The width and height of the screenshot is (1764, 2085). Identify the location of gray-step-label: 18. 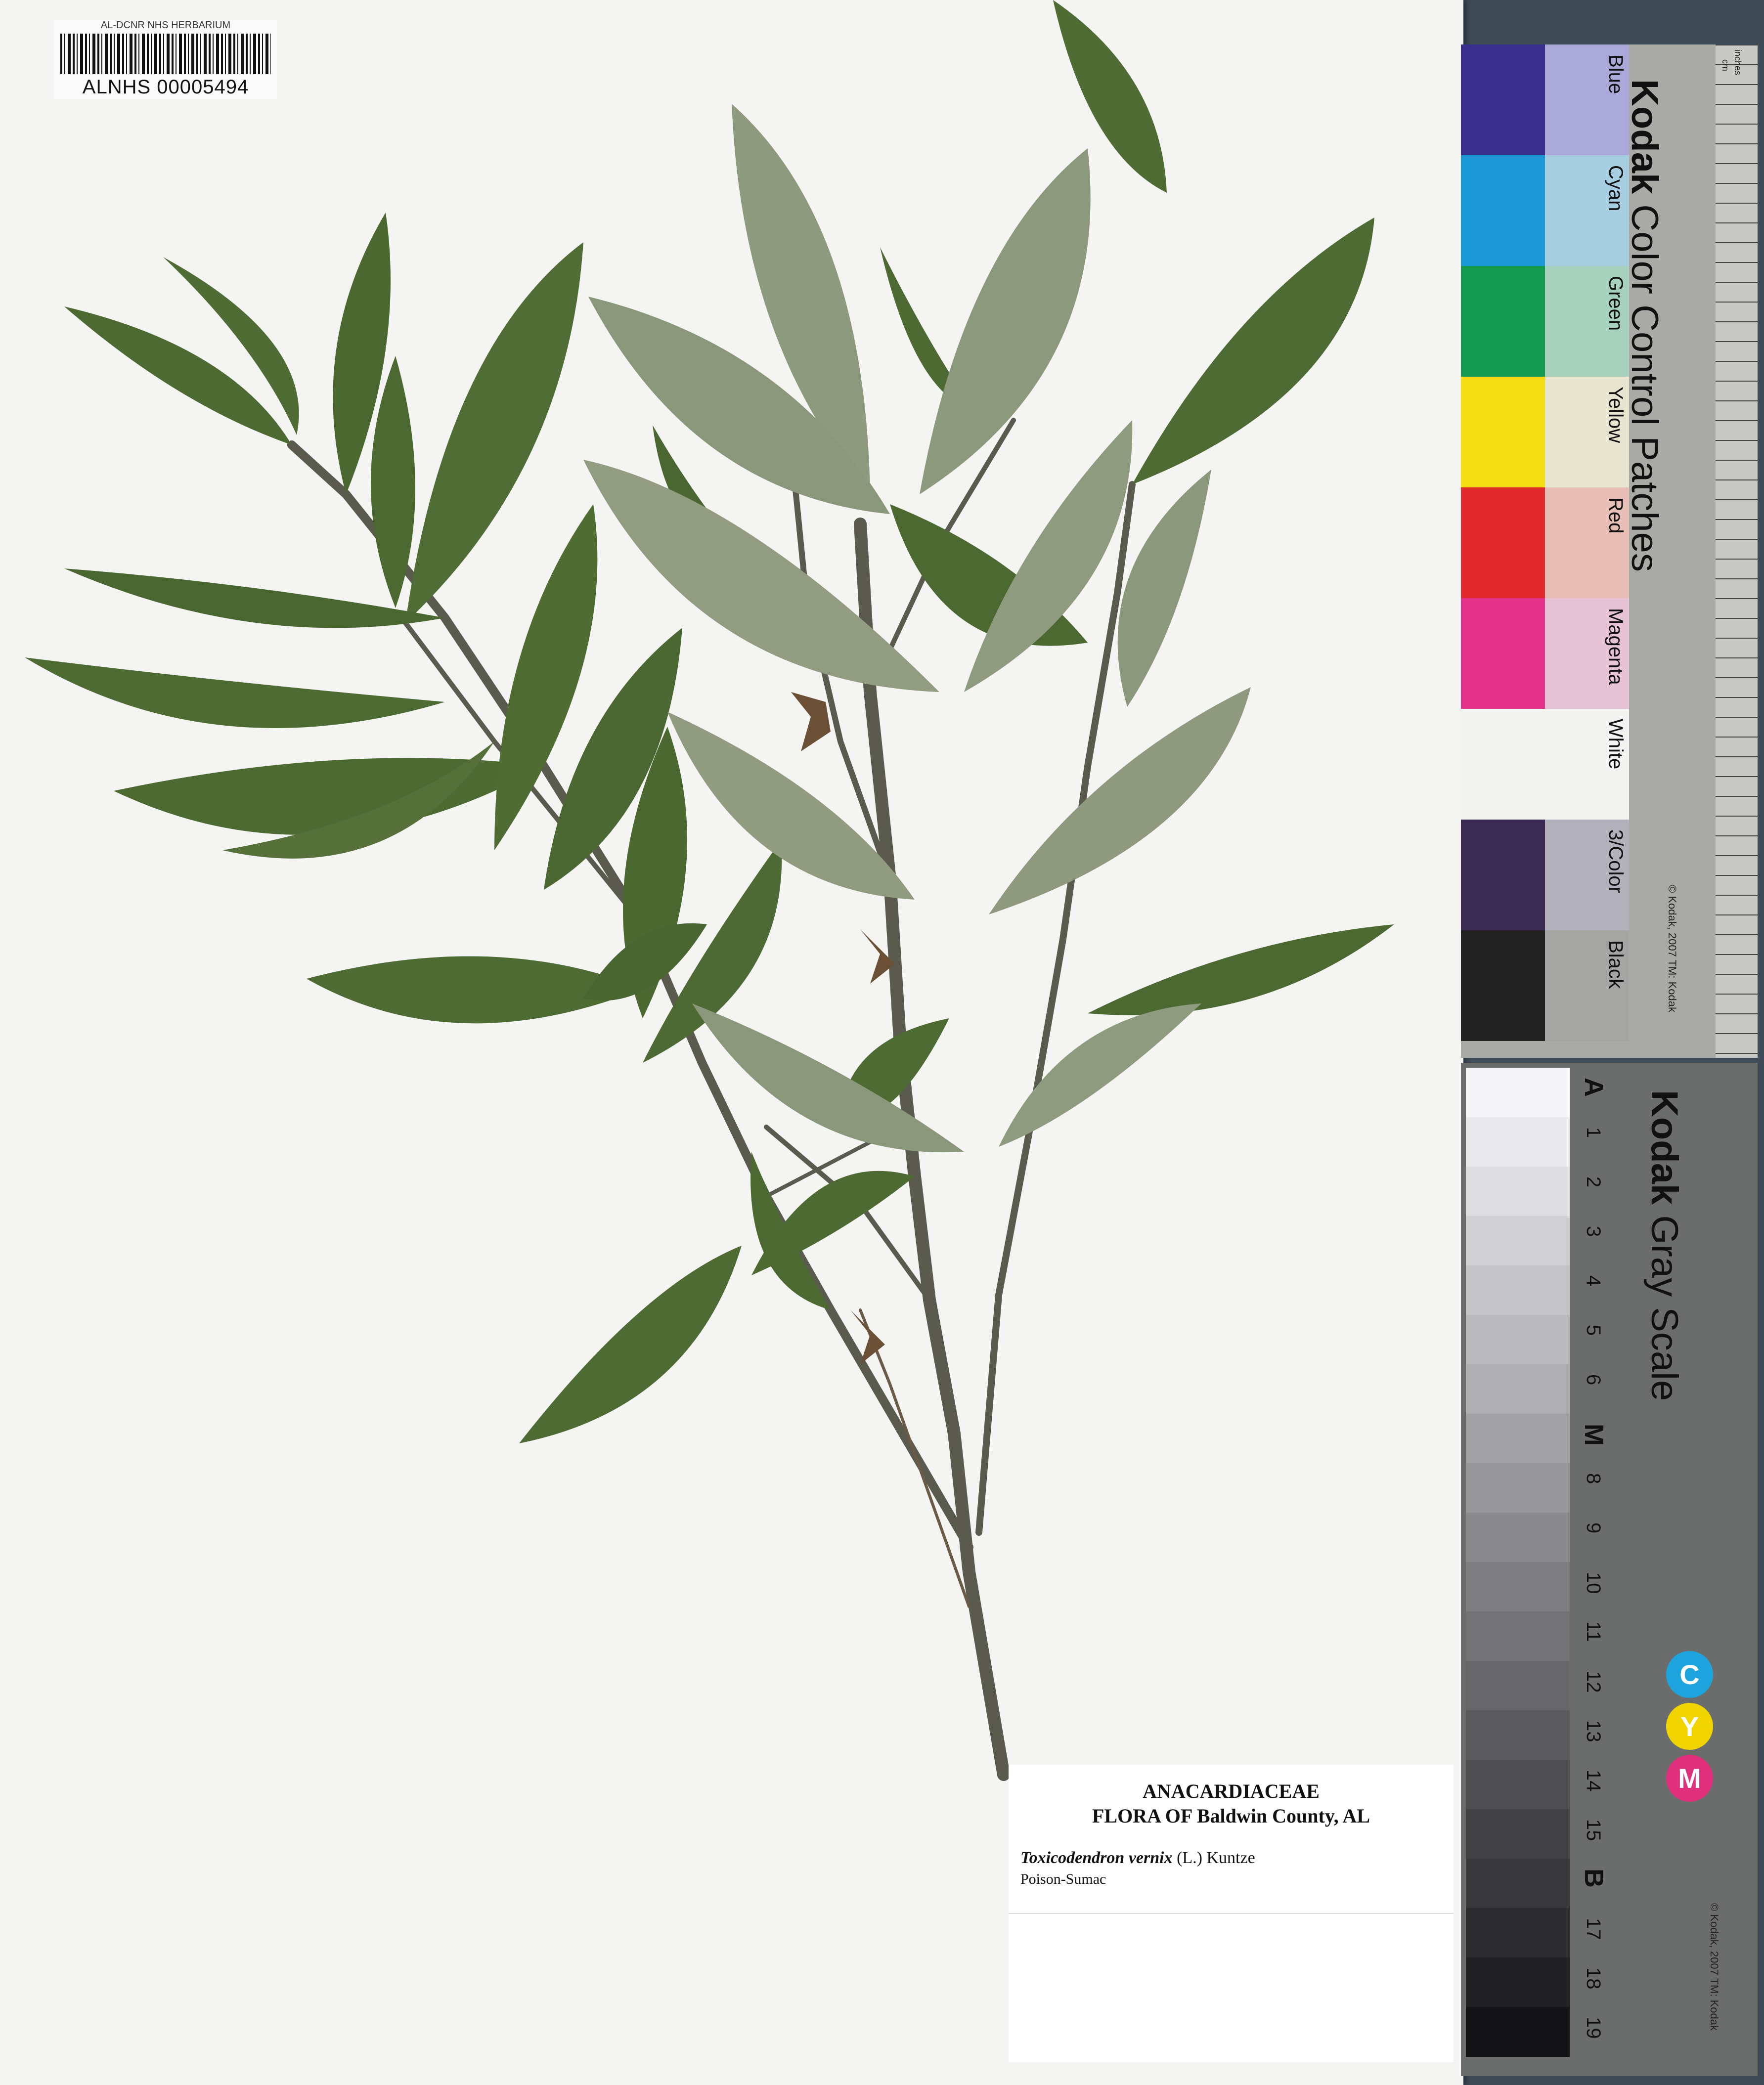
(1593, 1979).